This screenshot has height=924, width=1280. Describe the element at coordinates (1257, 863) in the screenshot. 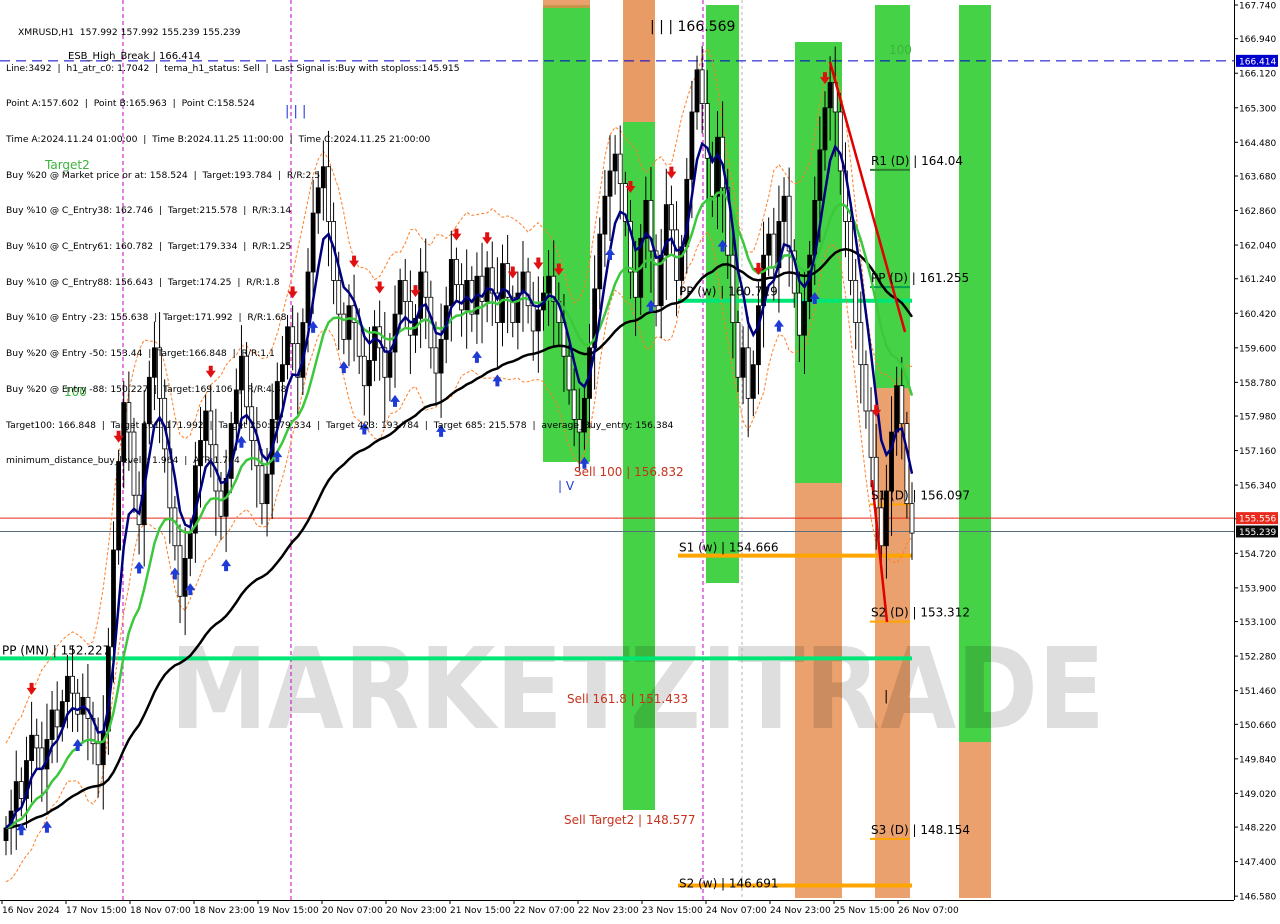

I see `price-tick-label: 147.400` at that location.